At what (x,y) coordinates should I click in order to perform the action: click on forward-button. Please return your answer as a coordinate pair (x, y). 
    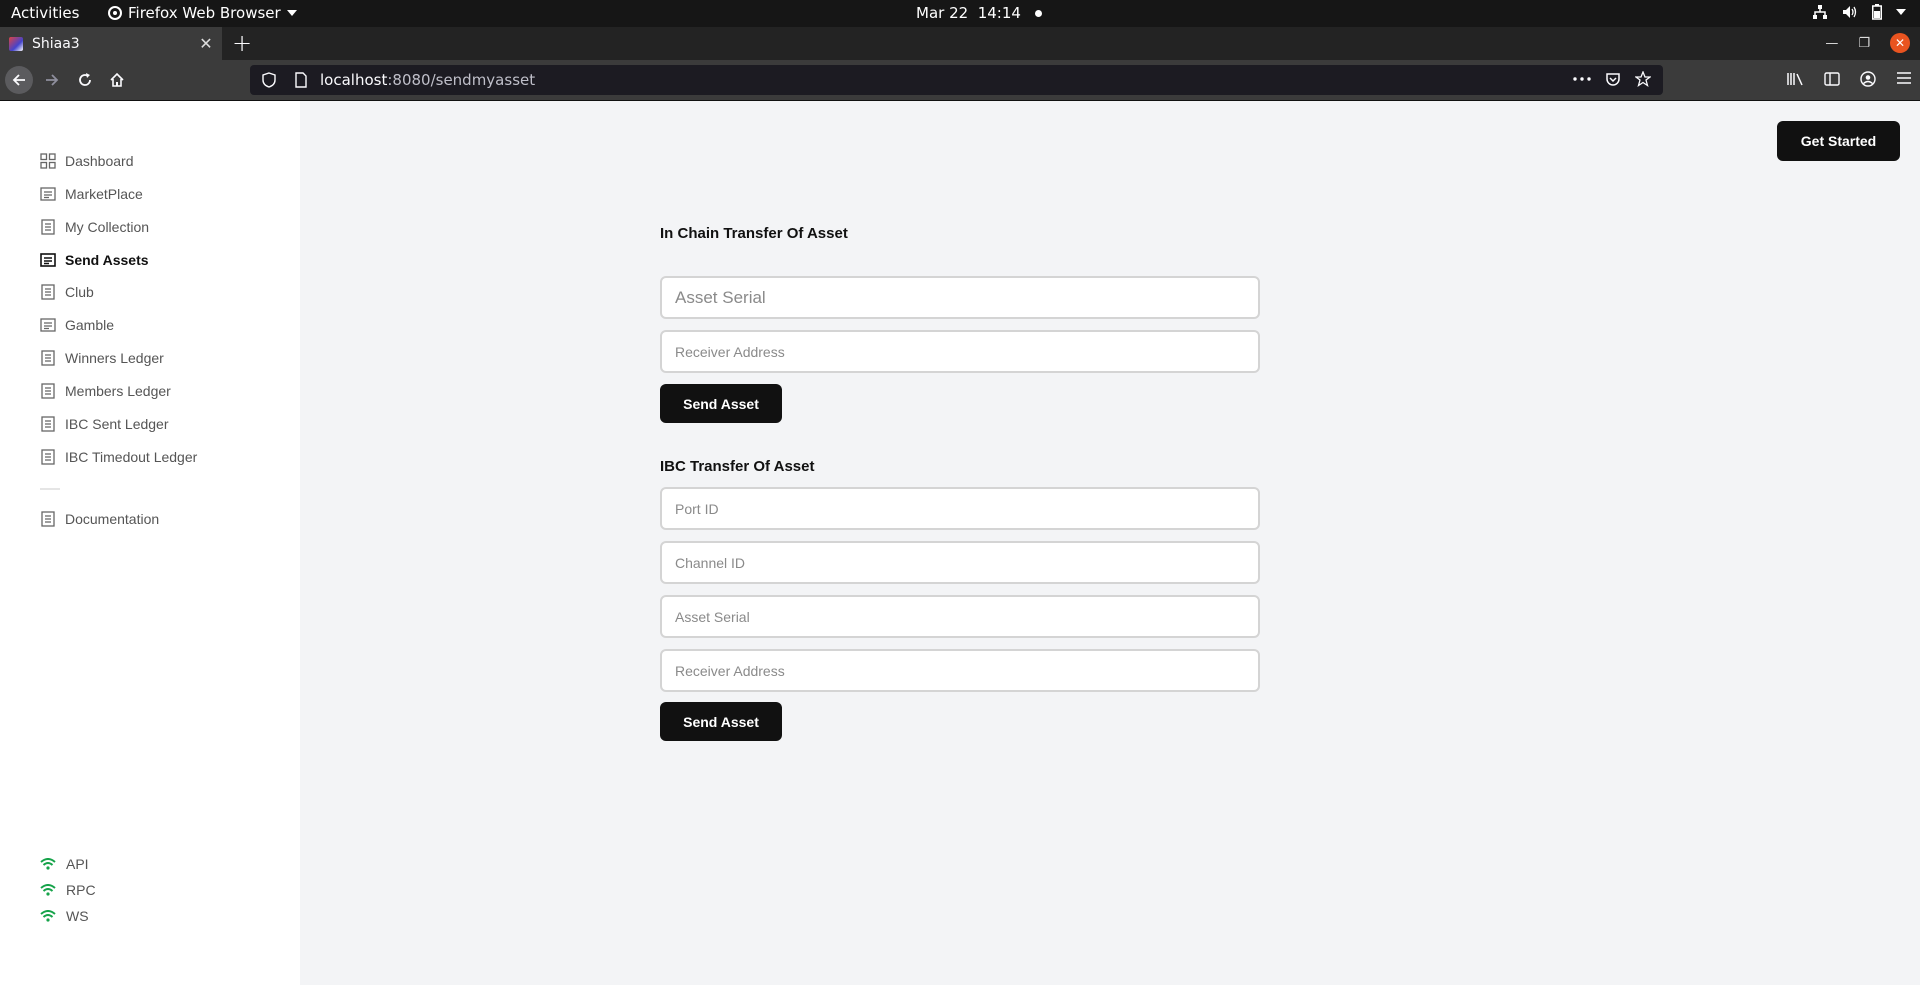
    Looking at the image, I should click on (52, 80).